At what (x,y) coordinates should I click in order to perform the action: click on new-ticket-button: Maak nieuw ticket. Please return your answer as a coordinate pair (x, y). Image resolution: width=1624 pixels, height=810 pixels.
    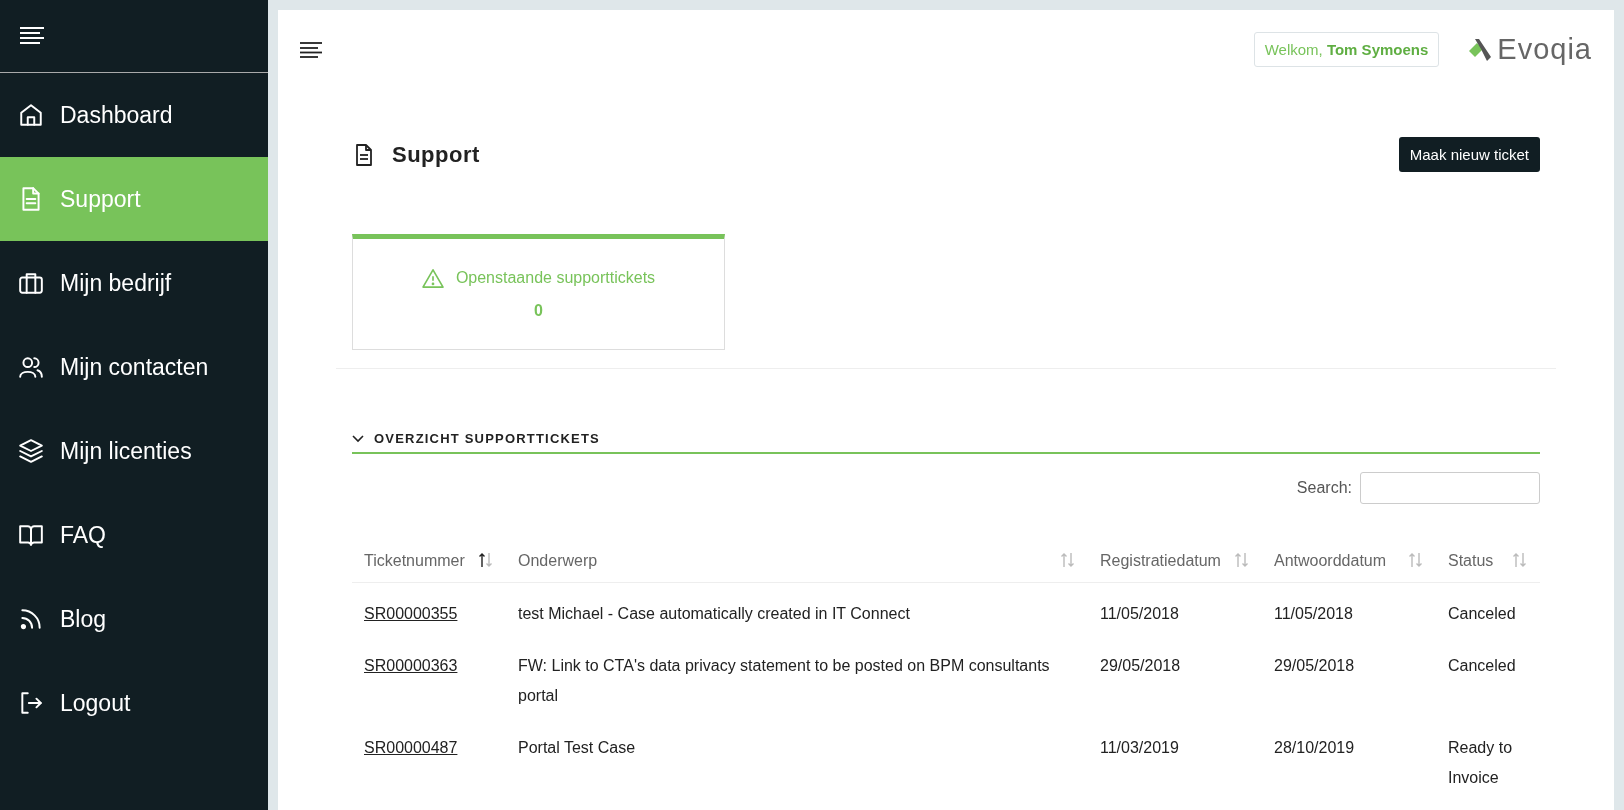
    Looking at the image, I should click on (1469, 154).